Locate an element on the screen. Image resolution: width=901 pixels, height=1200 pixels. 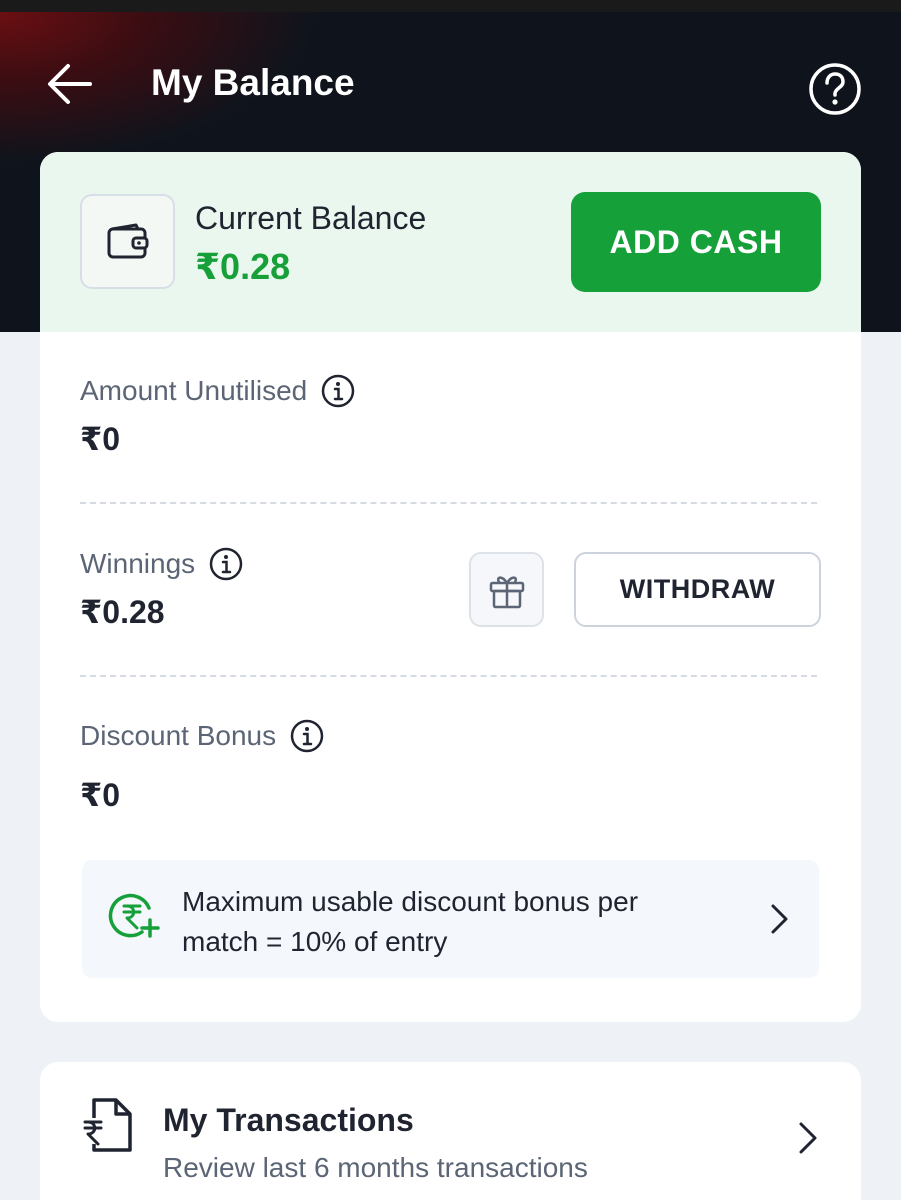
current-balance-label: Current Balance is located at coordinates (311, 218).